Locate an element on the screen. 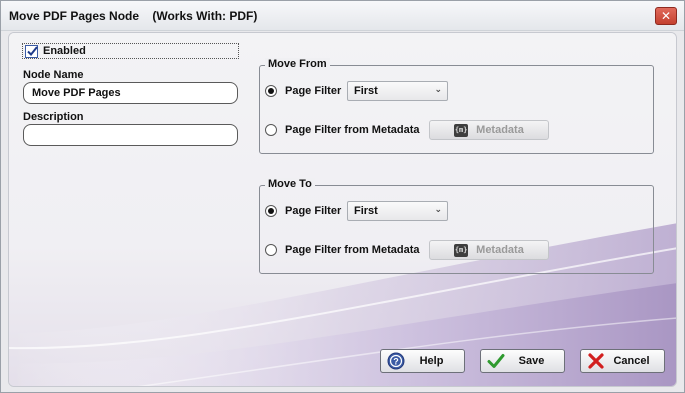  move-from-page-filter-value: First is located at coordinates (366, 91).